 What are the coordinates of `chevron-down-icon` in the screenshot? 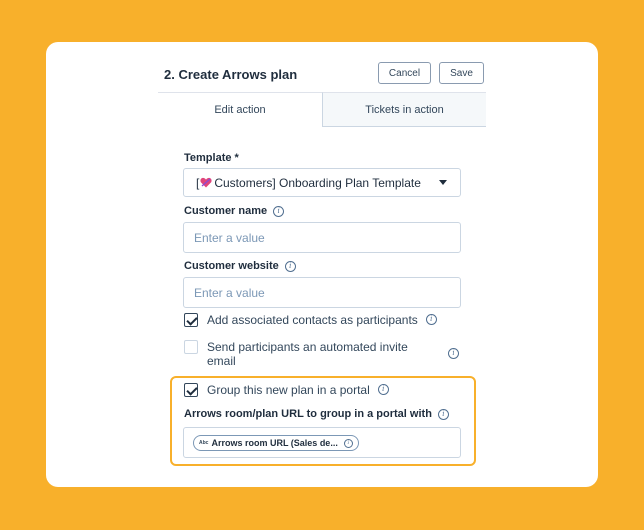 It's located at (443, 182).